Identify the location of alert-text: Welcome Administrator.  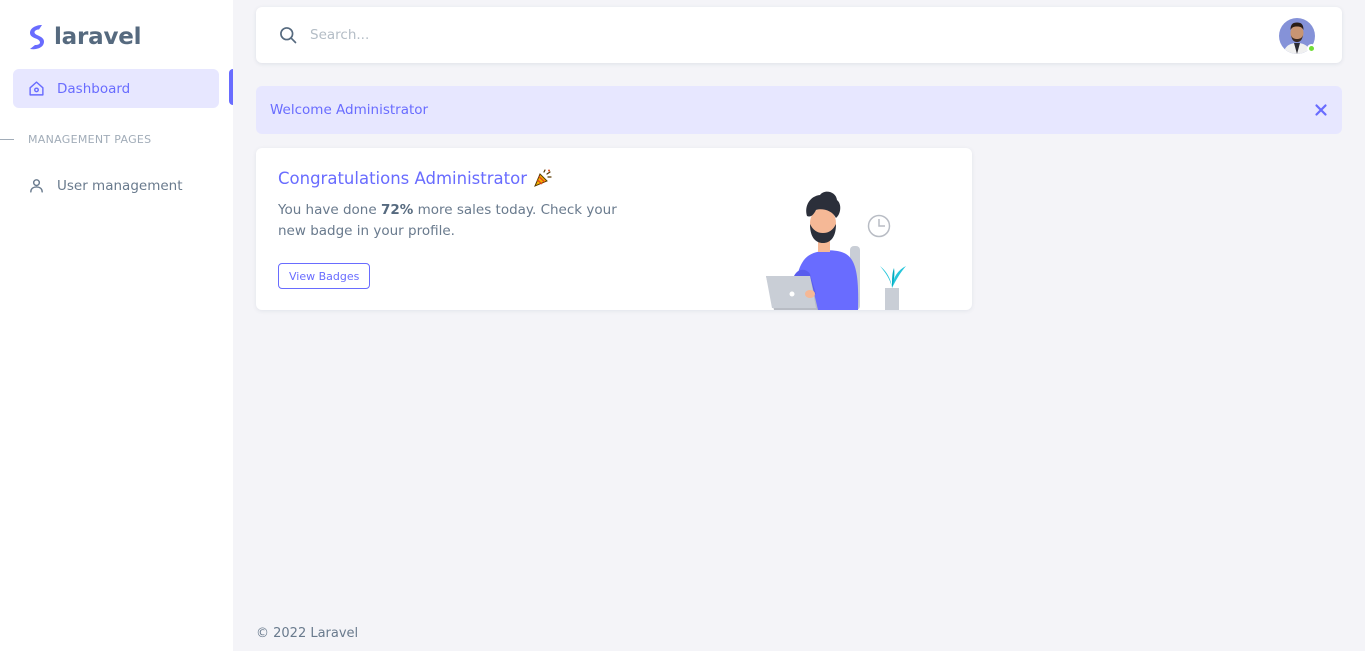
(349, 110).